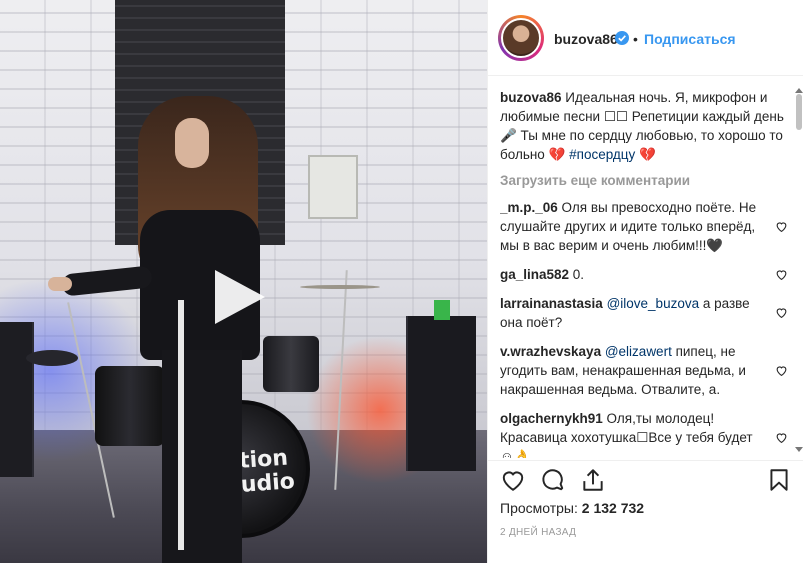 This screenshot has height=563, width=803. Describe the element at coordinates (534, 274) in the screenshot. I see `comment-username: ga_lina582` at that location.